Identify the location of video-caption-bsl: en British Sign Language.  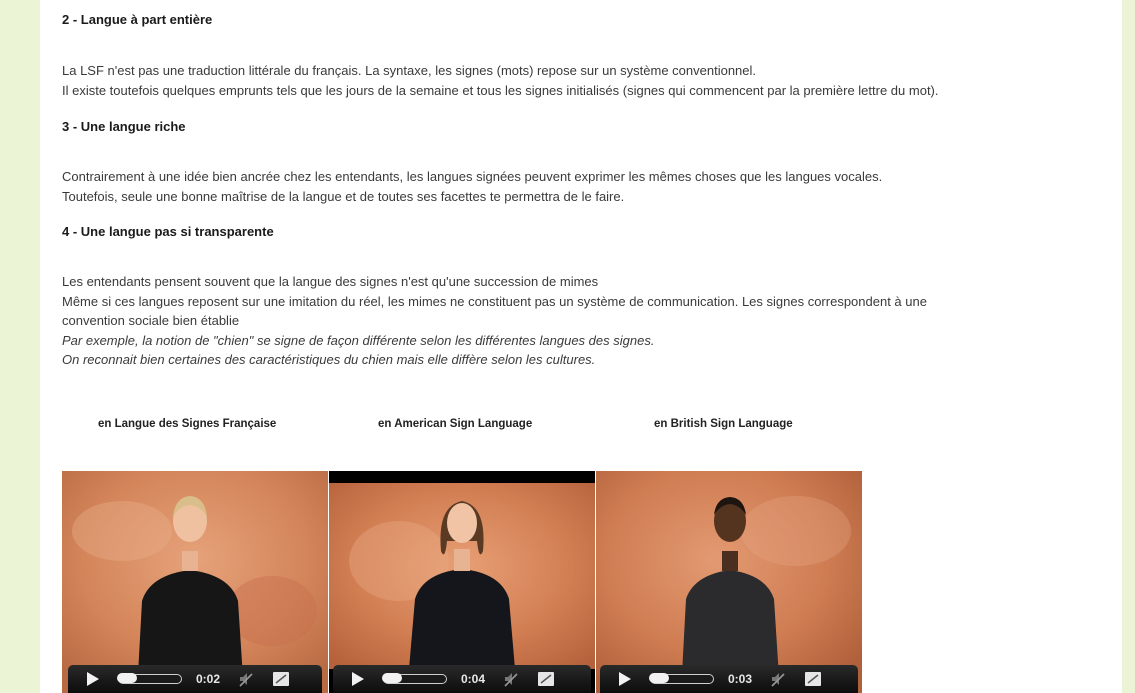
(723, 424).